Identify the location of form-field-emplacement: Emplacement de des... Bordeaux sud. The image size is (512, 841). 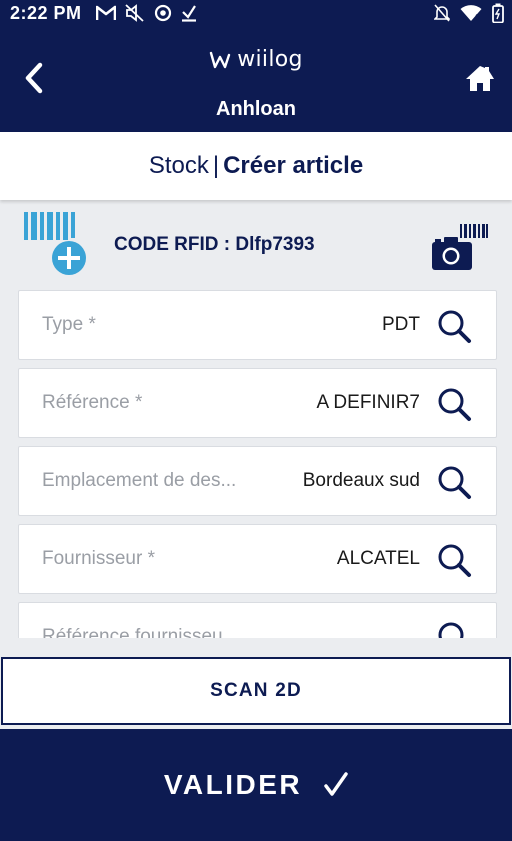
(257, 481).